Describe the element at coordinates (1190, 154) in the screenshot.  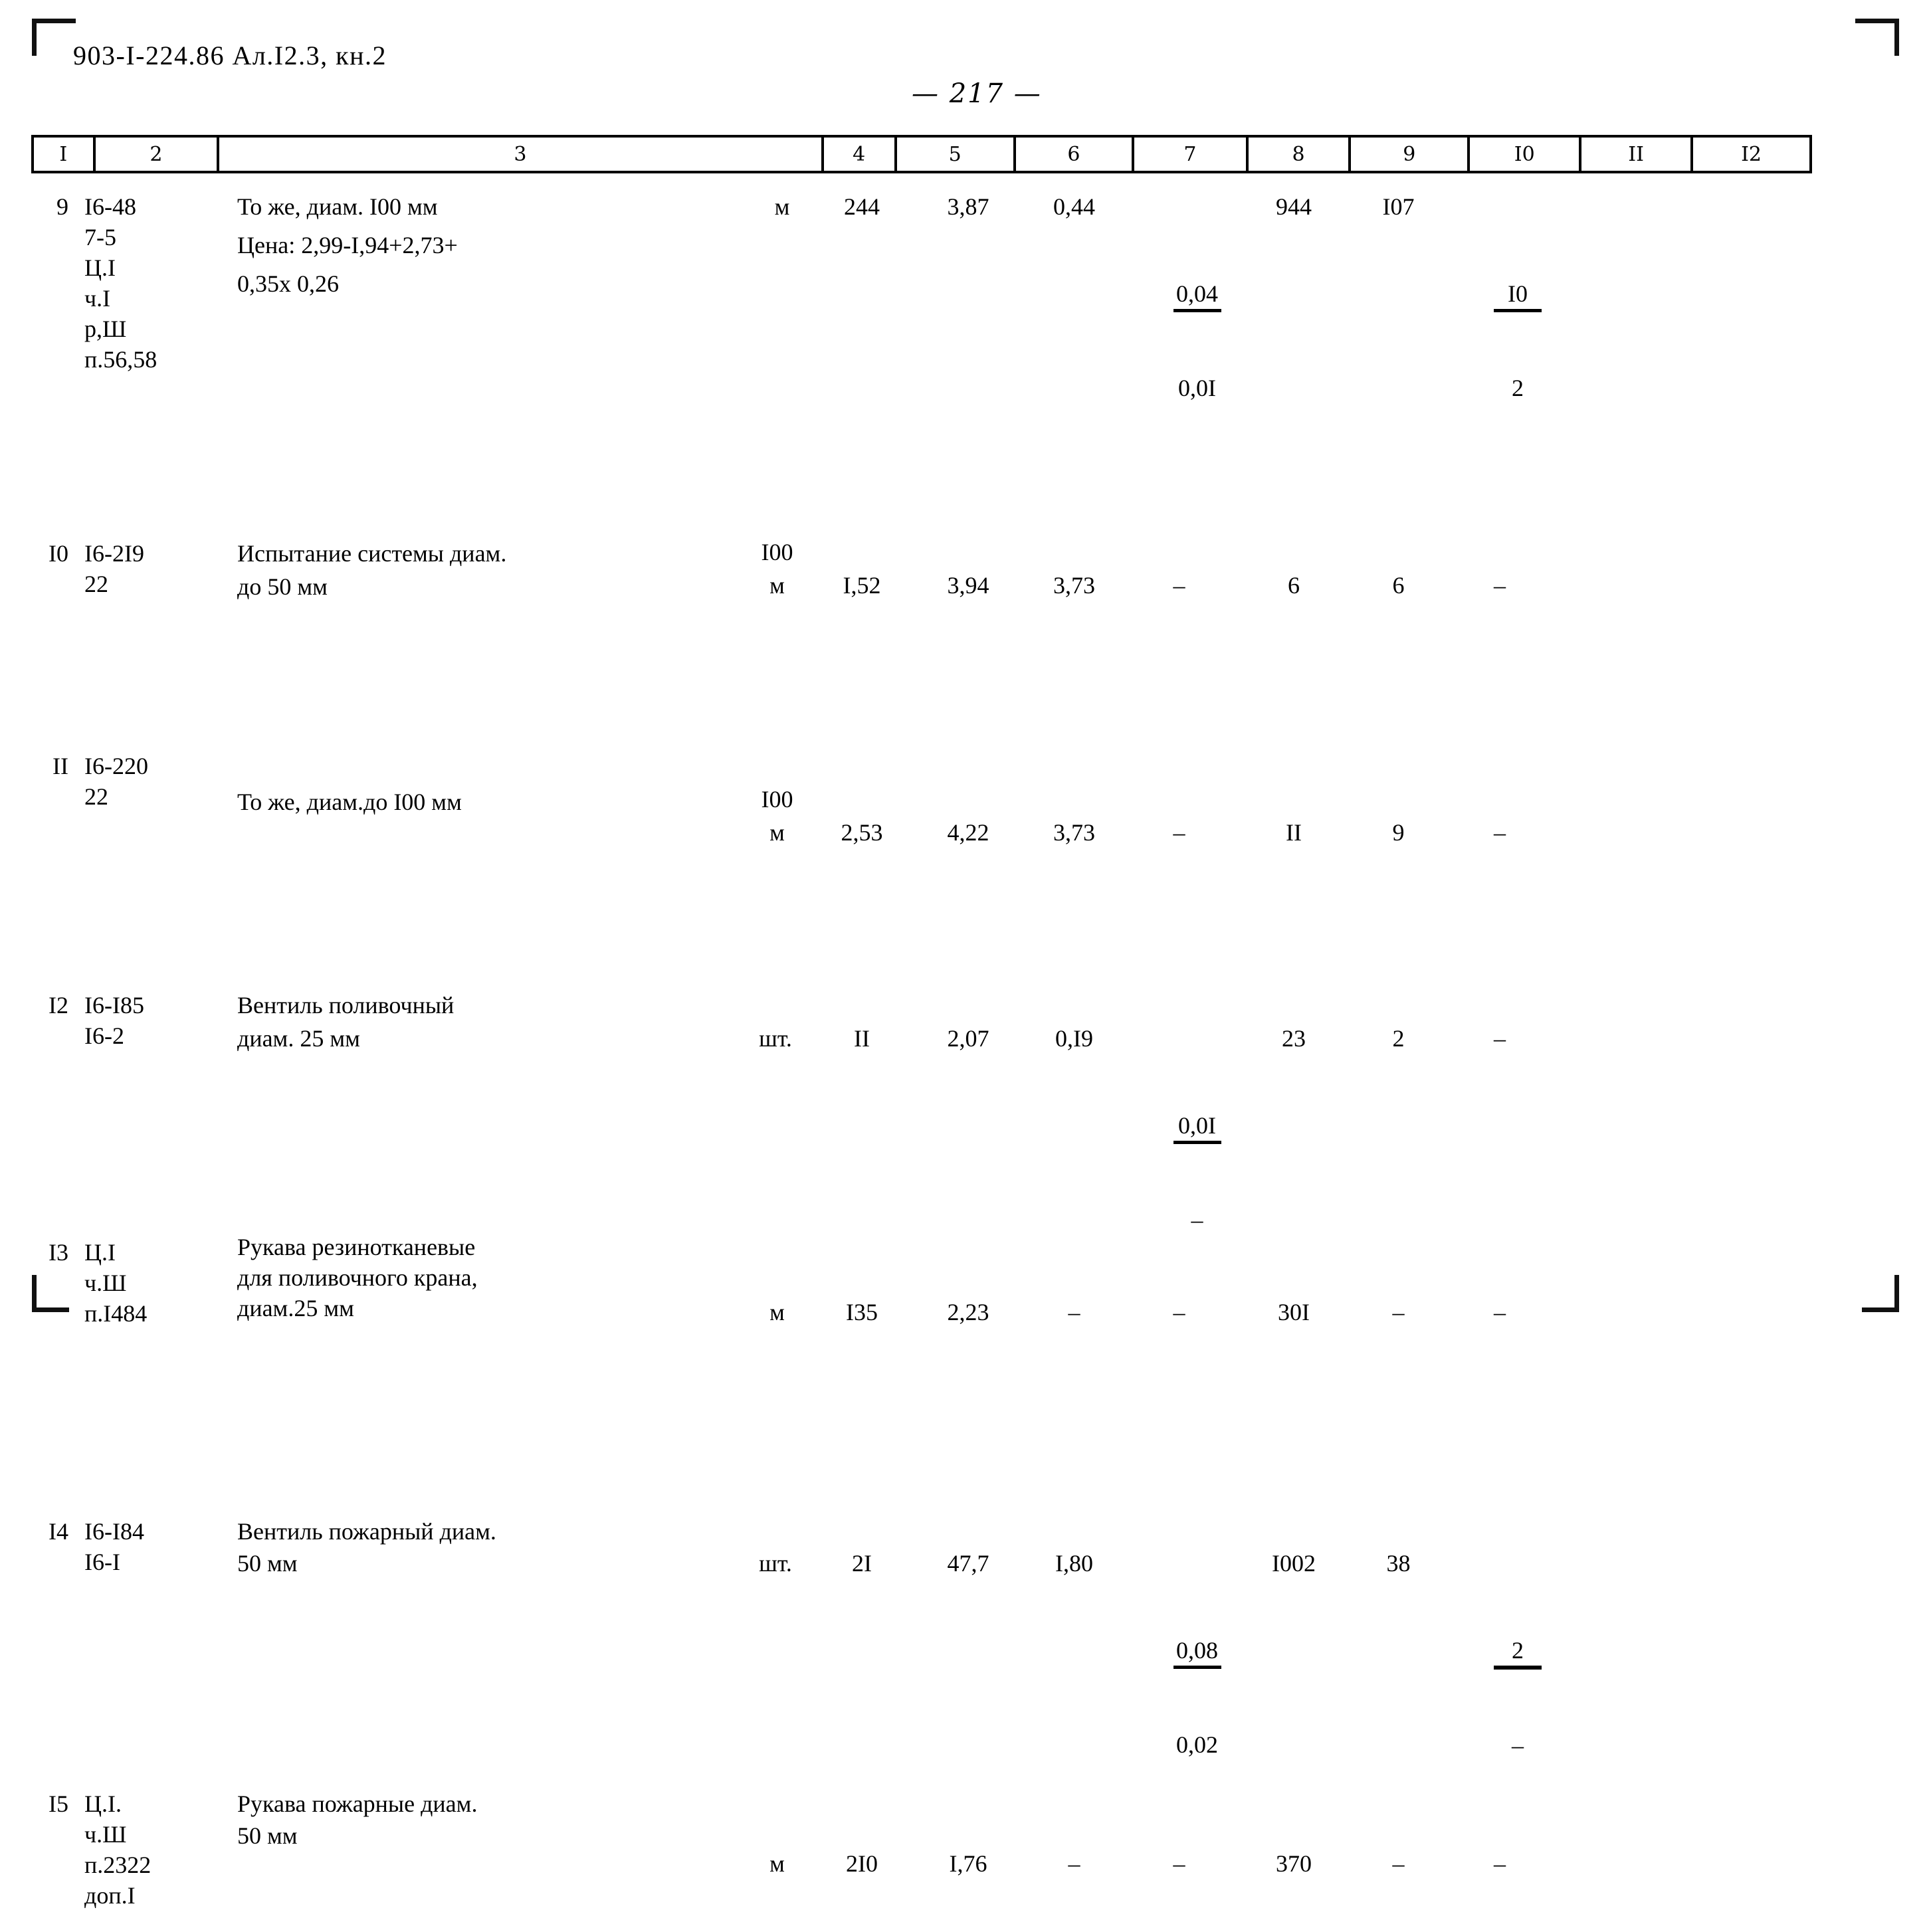
I see `column-header-7: 7` at that location.